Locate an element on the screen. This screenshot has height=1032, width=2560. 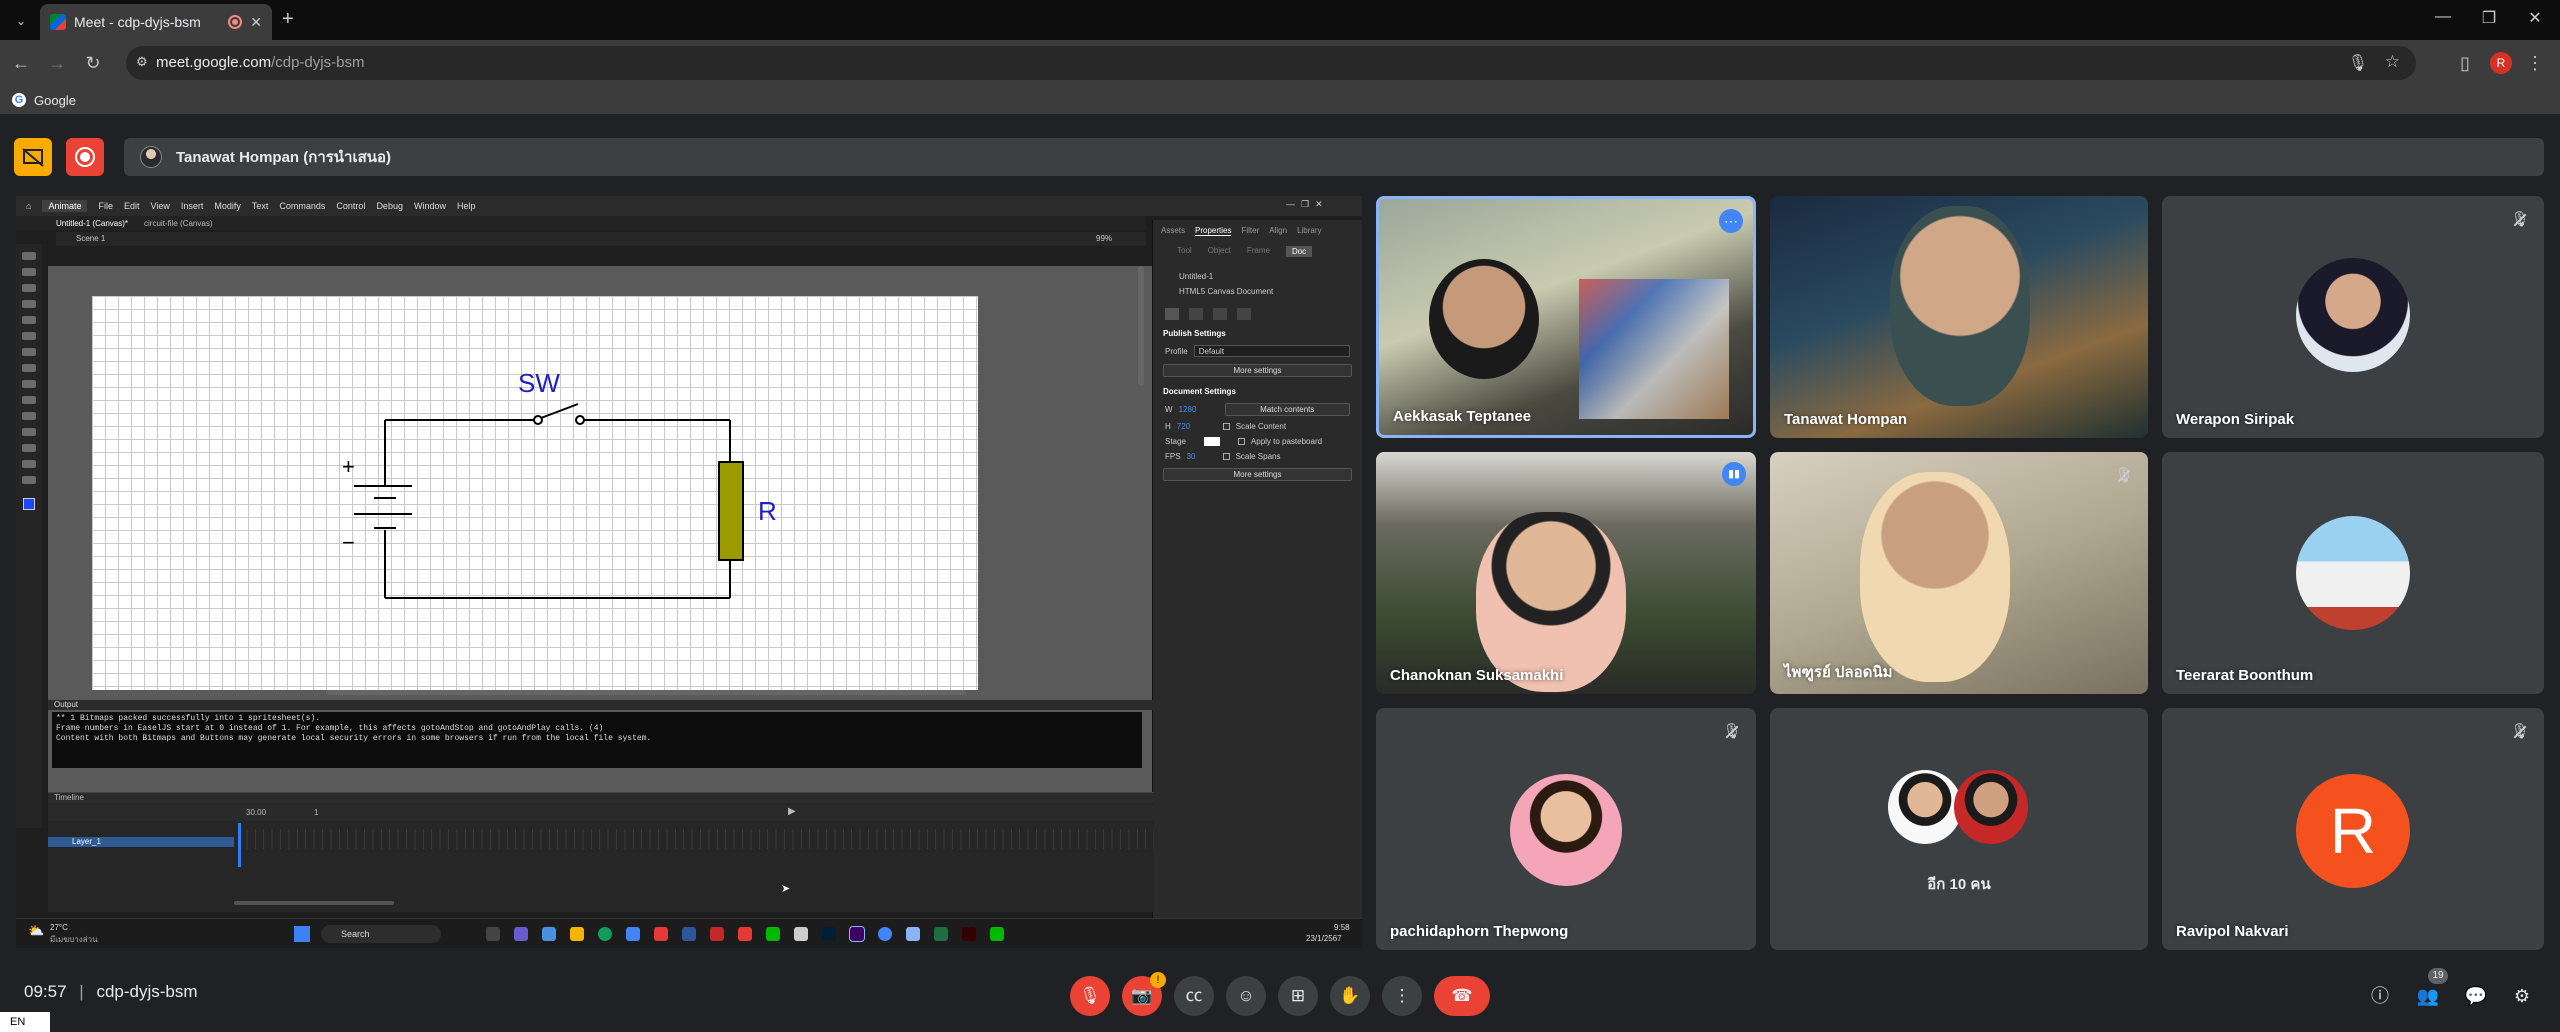
close-tab-icon: ✕ is located at coordinates (256, 22).